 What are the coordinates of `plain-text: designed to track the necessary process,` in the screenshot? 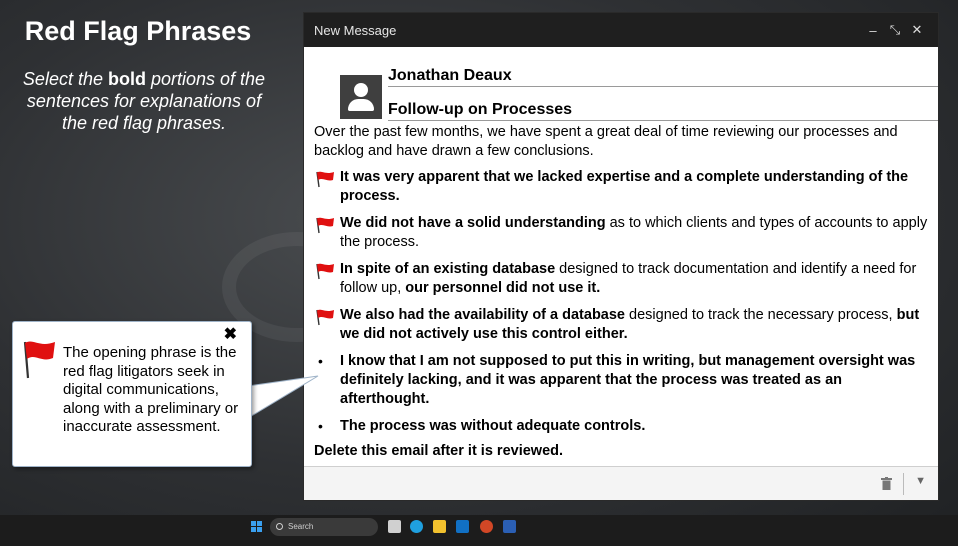 It's located at (761, 315).